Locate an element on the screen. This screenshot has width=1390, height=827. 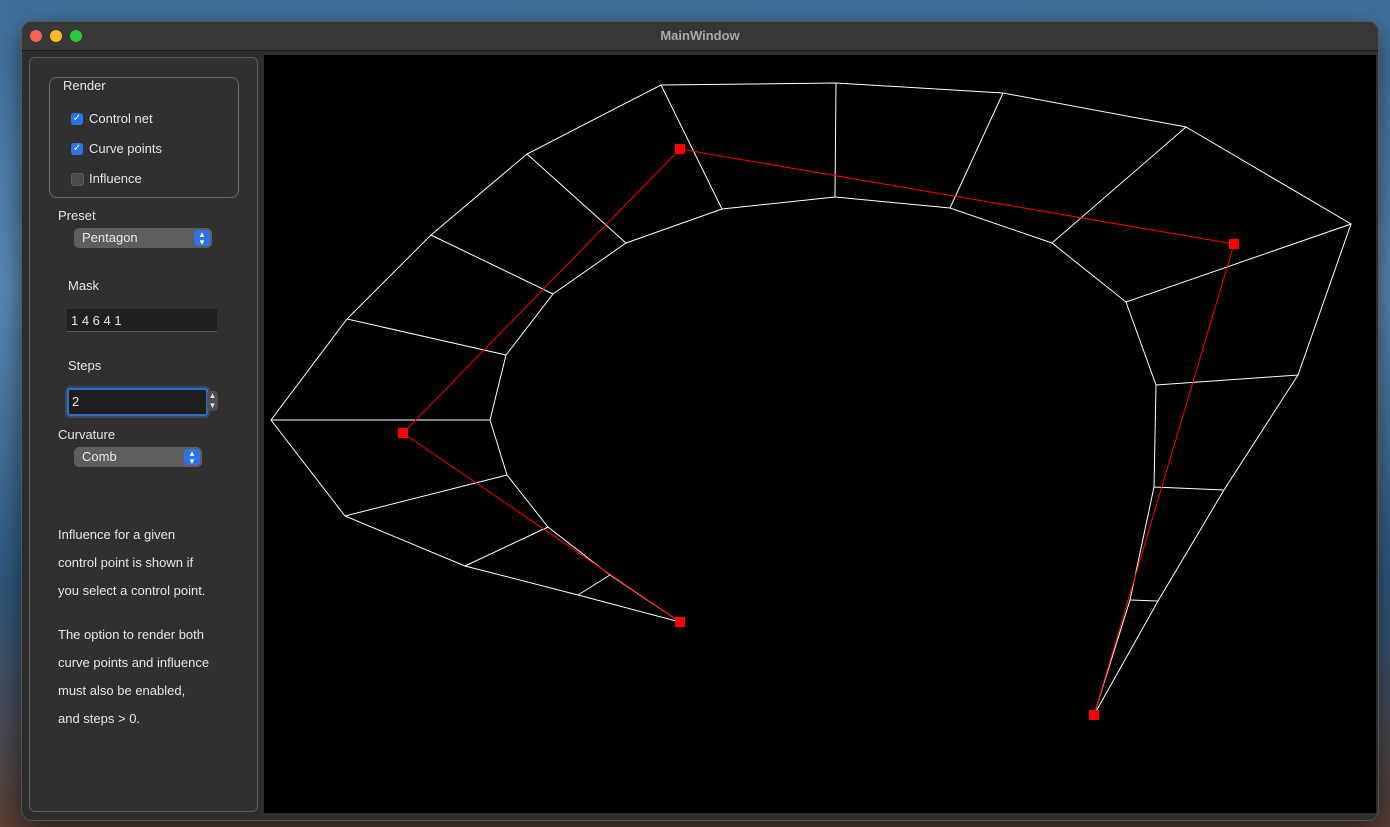
mask-label: Mask is located at coordinates (84, 285).